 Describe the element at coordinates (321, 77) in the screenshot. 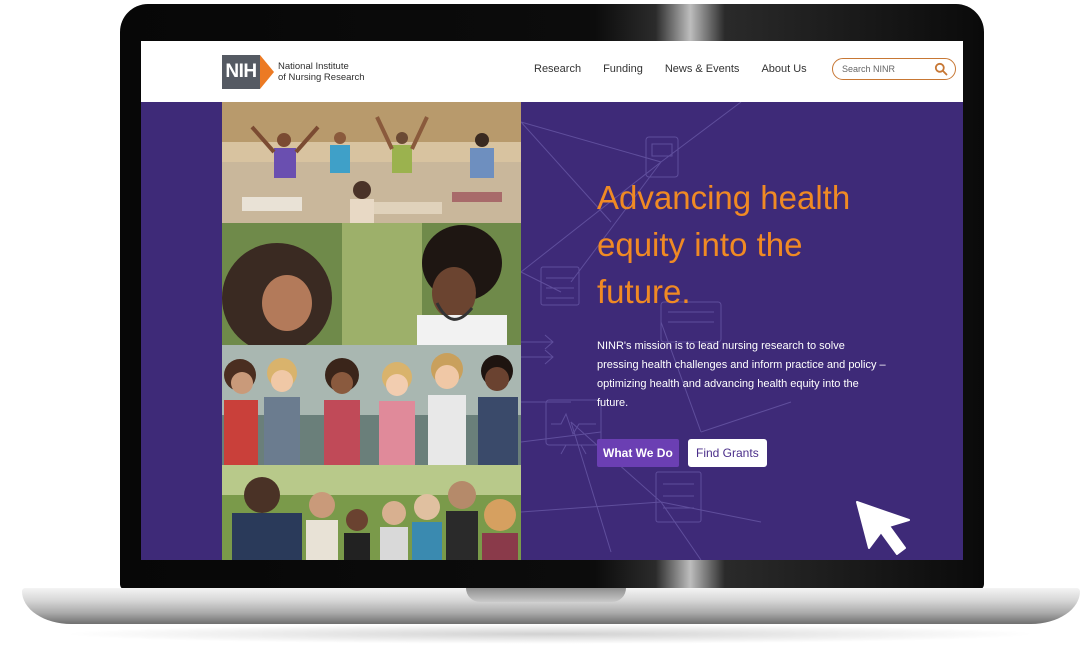

I see `logo-line-2: of Nursing Research` at that location.